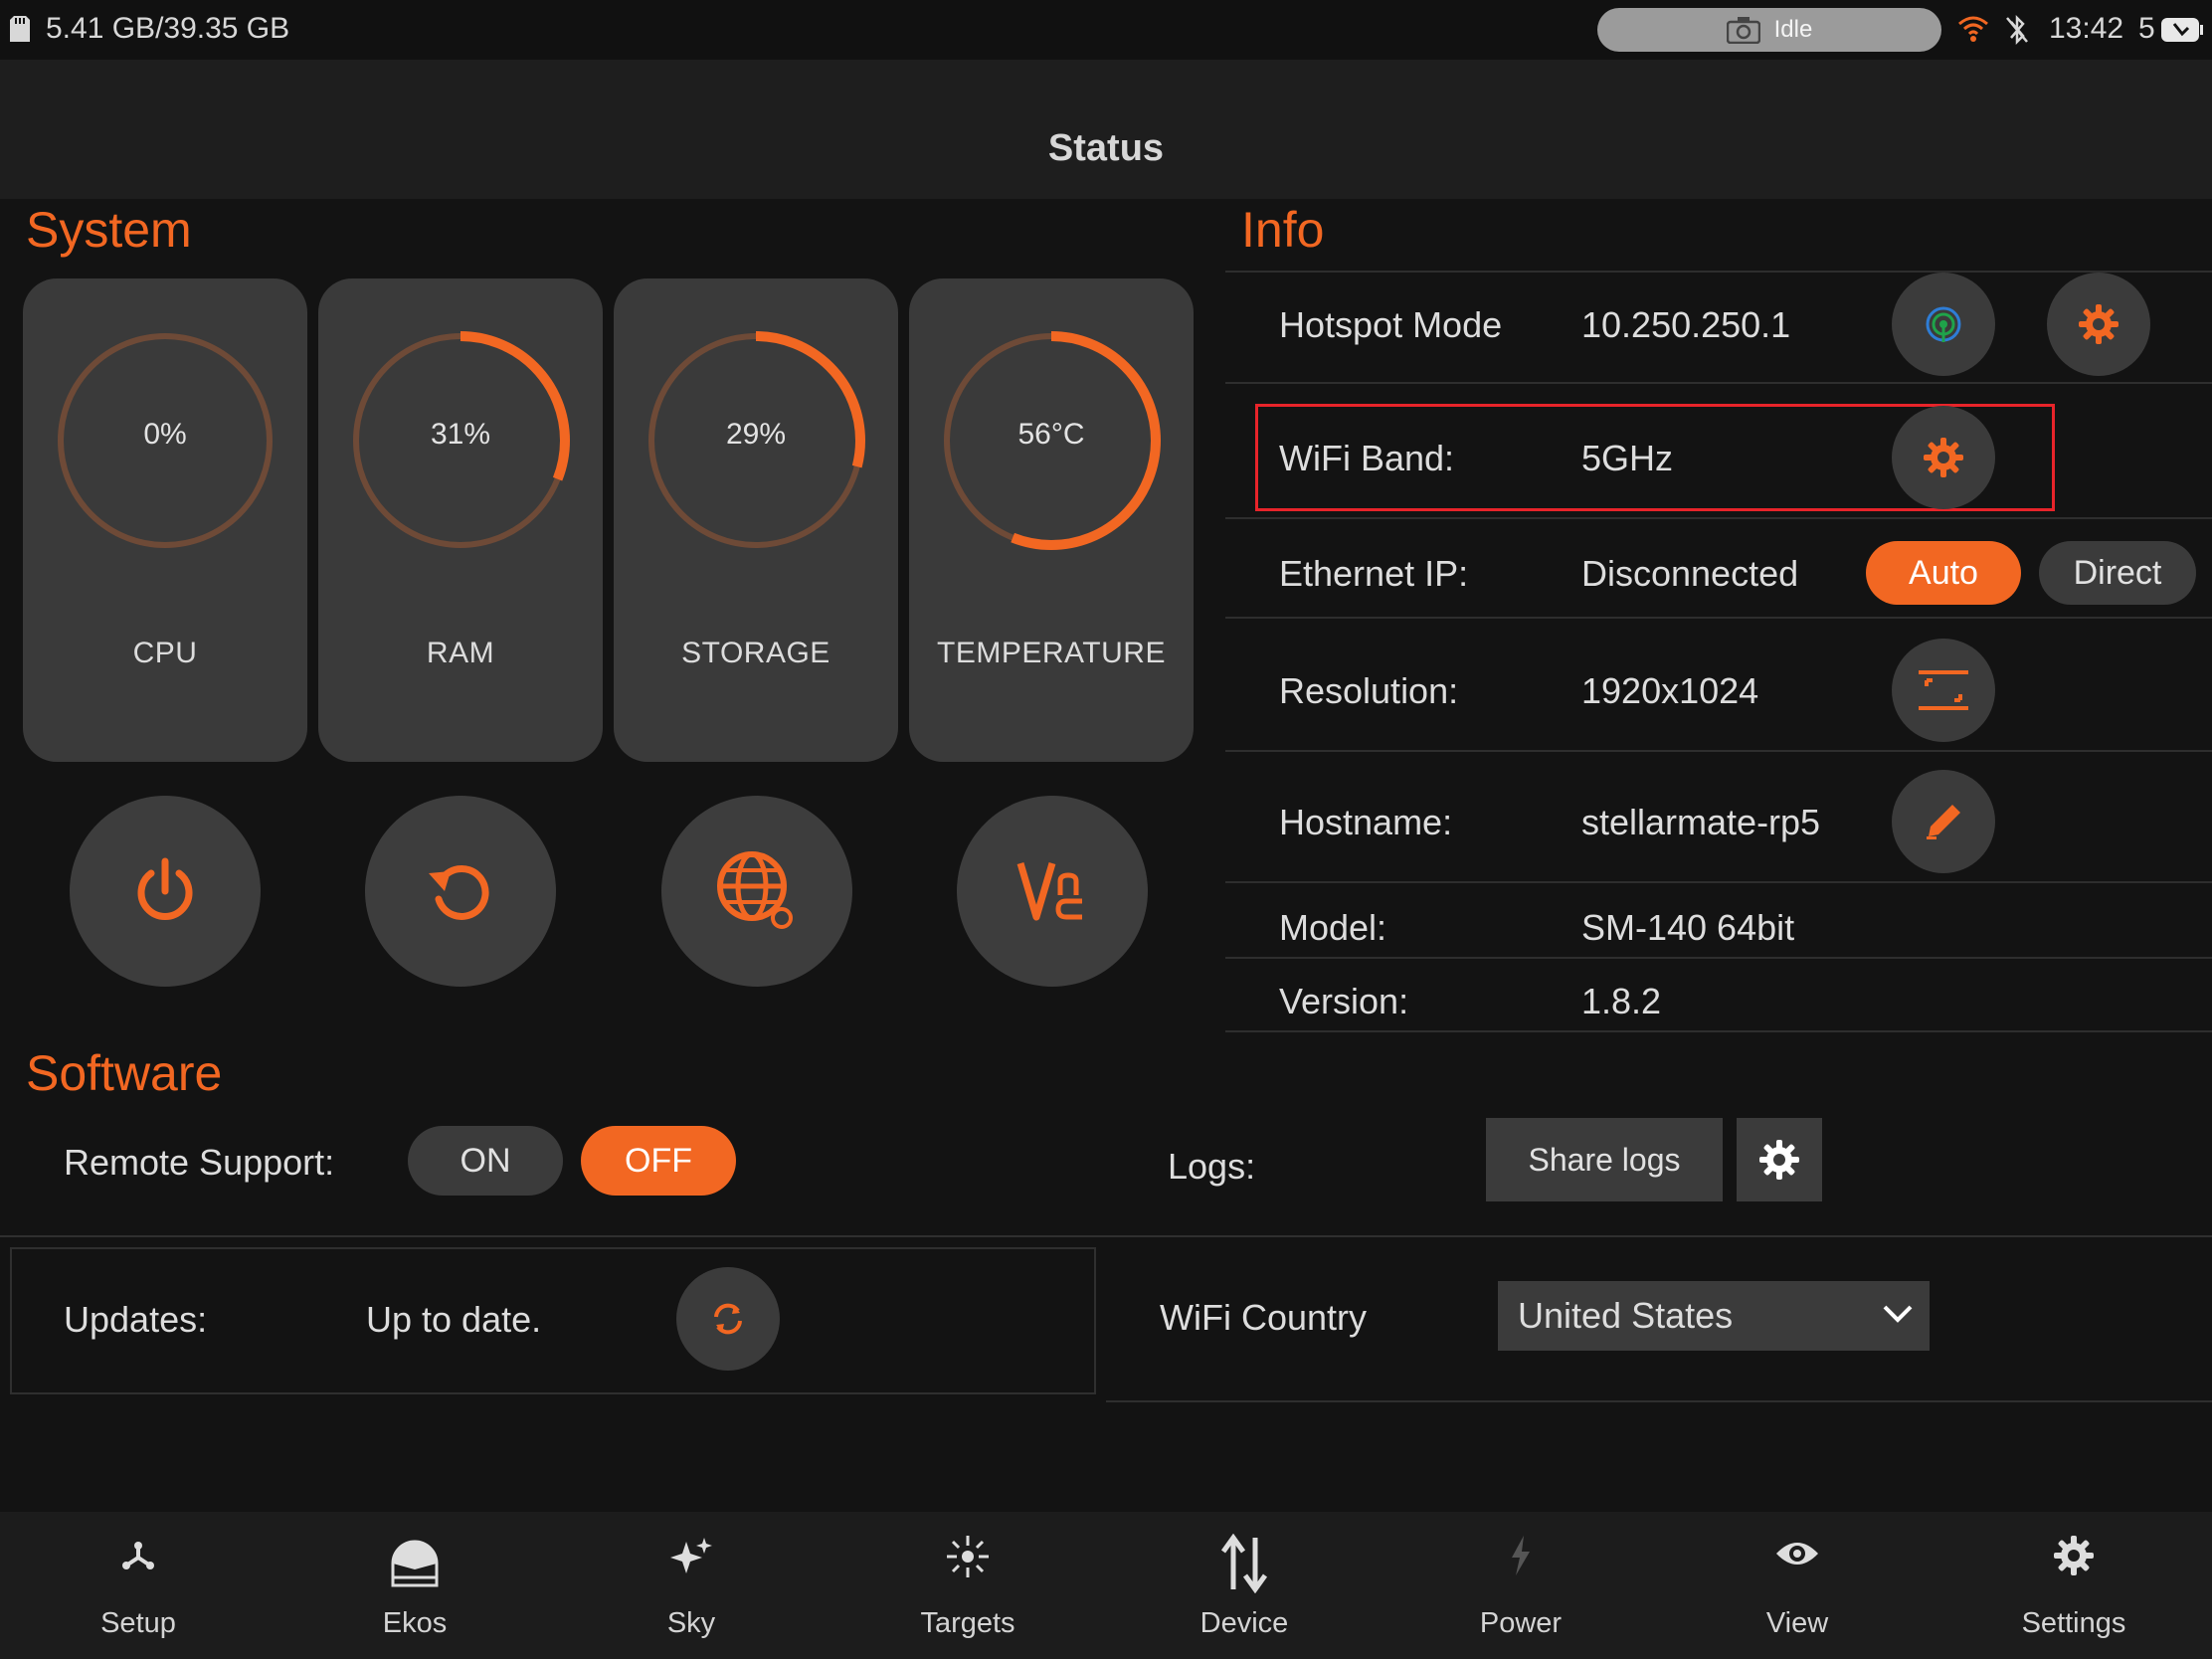  Describe the element at coordinates (691, 1585) in the screenshot. I see `nav-item-sky: Sky` at that location.